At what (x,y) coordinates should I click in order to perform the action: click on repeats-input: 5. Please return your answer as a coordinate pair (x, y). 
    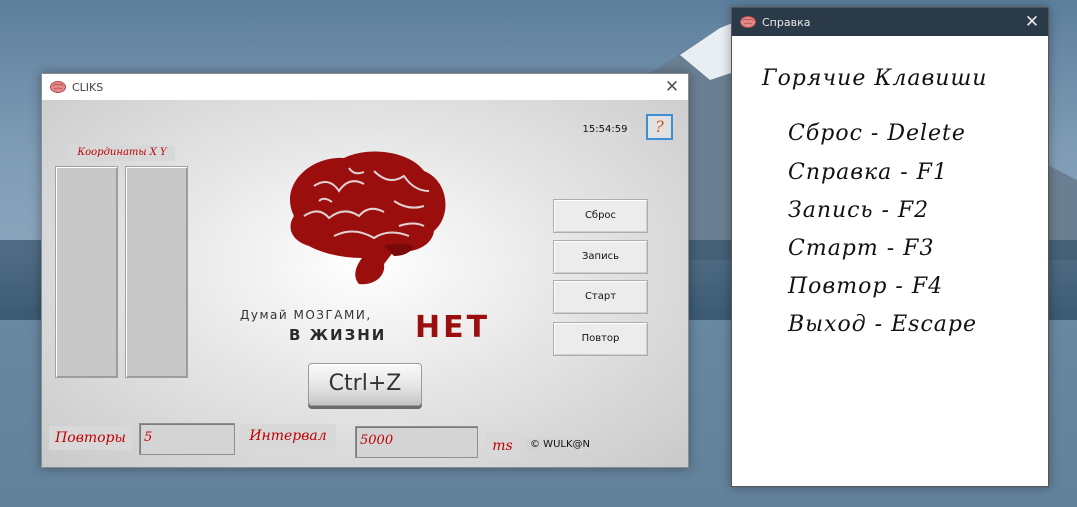
    Looking at the image, I should click on (187, 439).